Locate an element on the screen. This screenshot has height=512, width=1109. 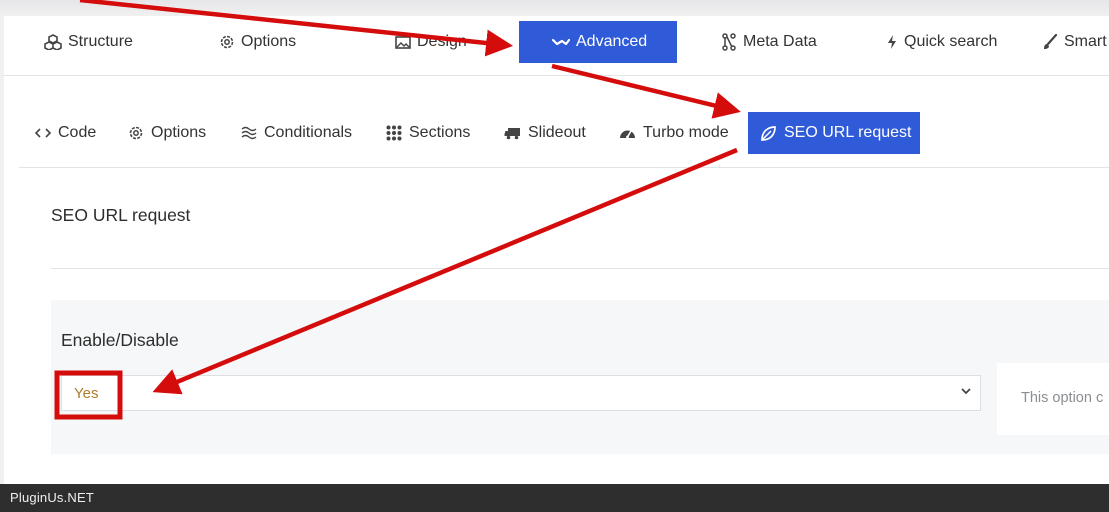
tab-advanced: Advanced is located at coordinates (598, 42).